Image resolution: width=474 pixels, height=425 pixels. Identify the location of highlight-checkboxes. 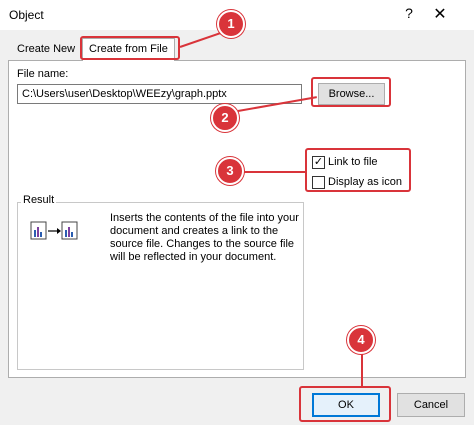
(358, 170).